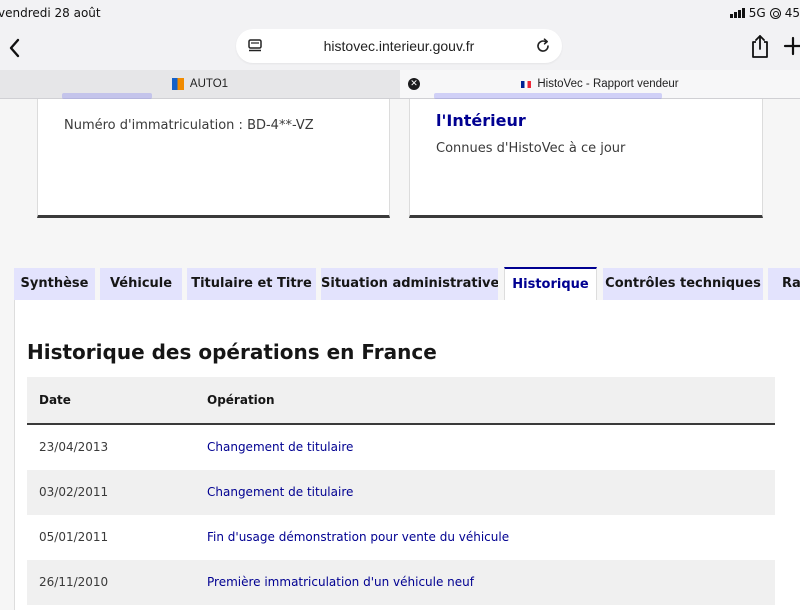 The width and height of the screenshot is (800, 610). I want to click on tab-vehicule: Véhicule, so click(141, 284).